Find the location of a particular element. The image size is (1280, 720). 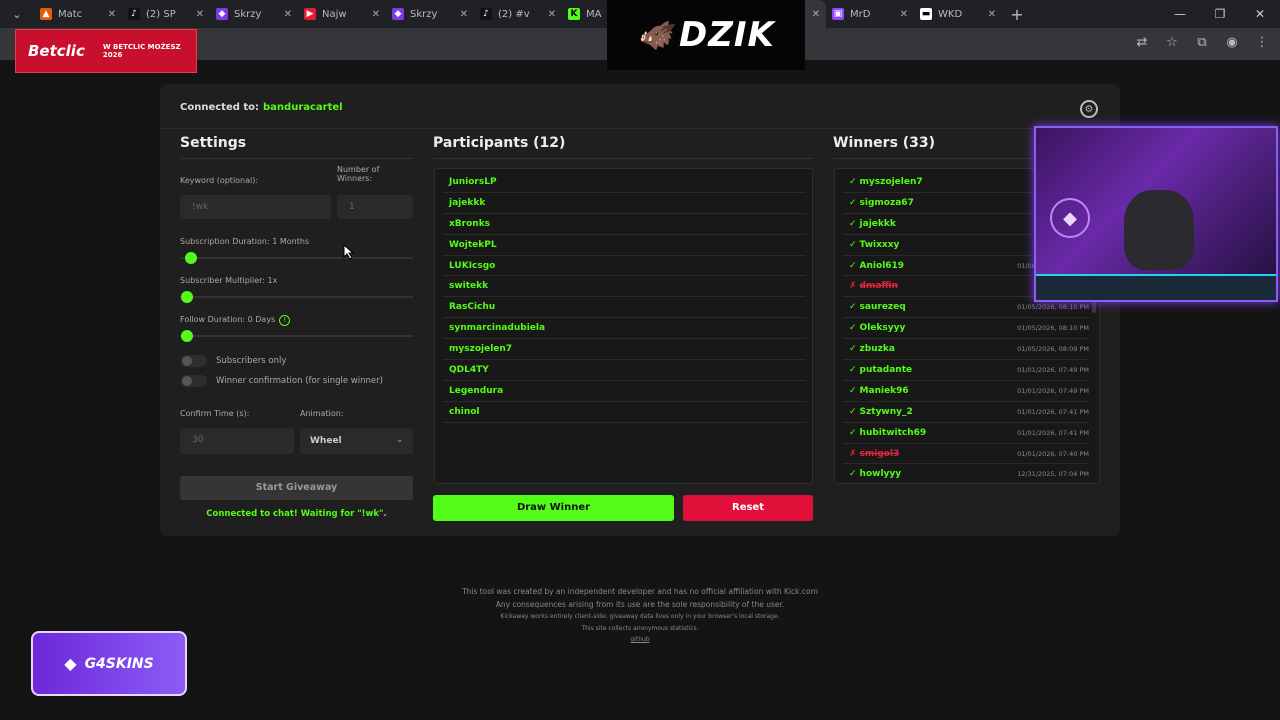

participant-row: switekk is located at coordinates (624, 287).